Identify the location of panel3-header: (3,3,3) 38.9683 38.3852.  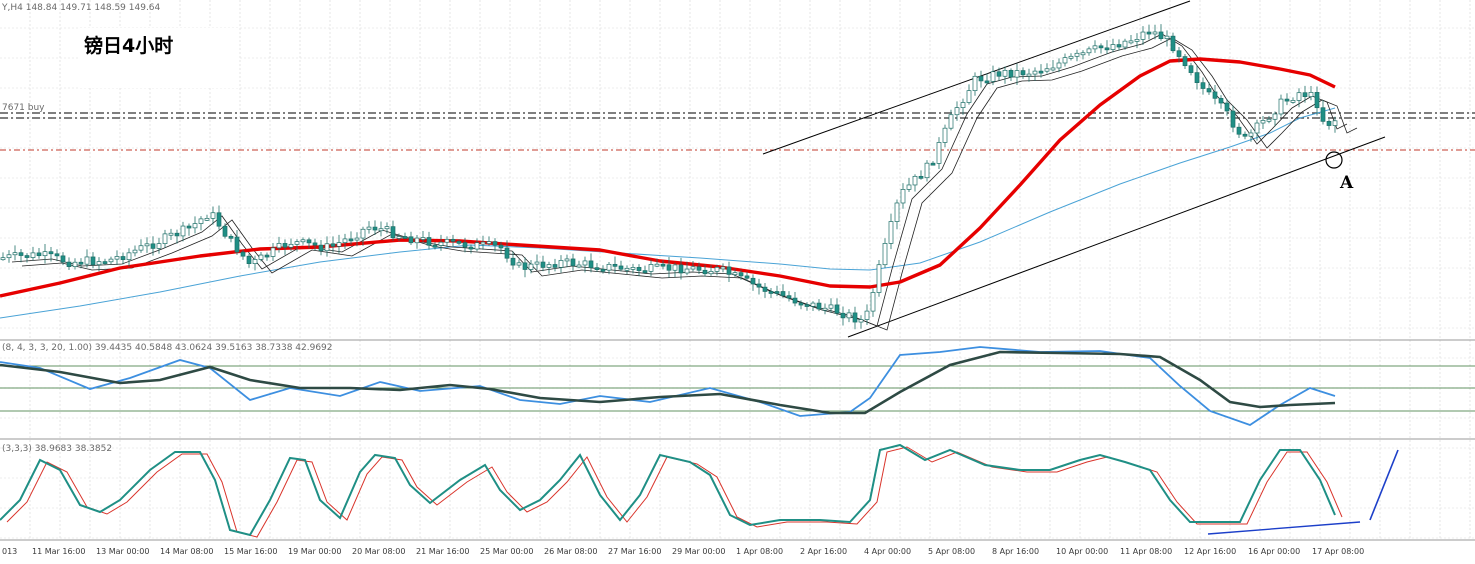
(57, 449).